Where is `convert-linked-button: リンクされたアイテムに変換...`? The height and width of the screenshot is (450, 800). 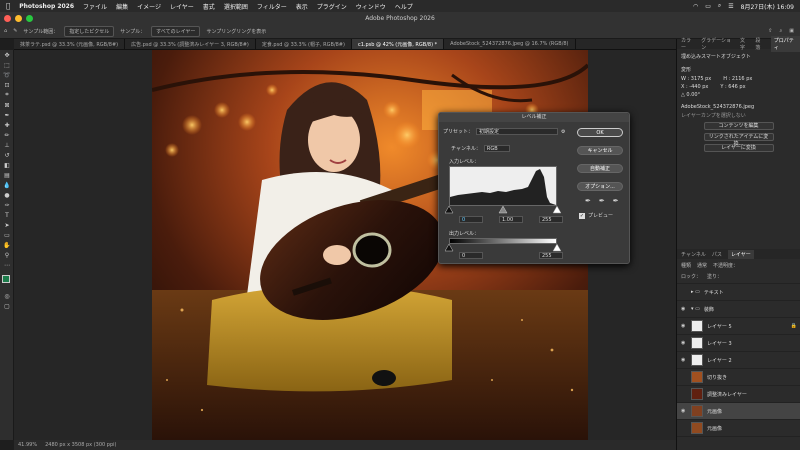 convert-linked-button: リンクされたアイテムに変換... is located at coordinates (738, 140).